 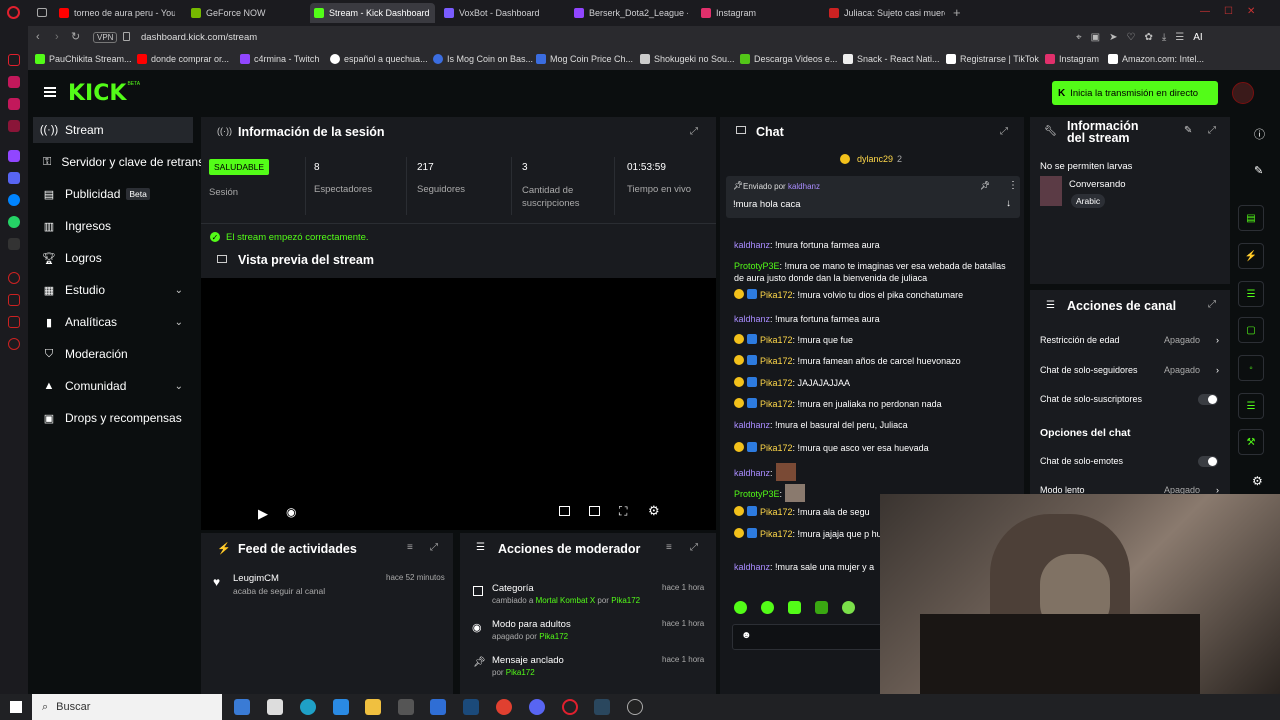 I want to click on kick-logo: KICK BETA, so click(x=104, y=93).